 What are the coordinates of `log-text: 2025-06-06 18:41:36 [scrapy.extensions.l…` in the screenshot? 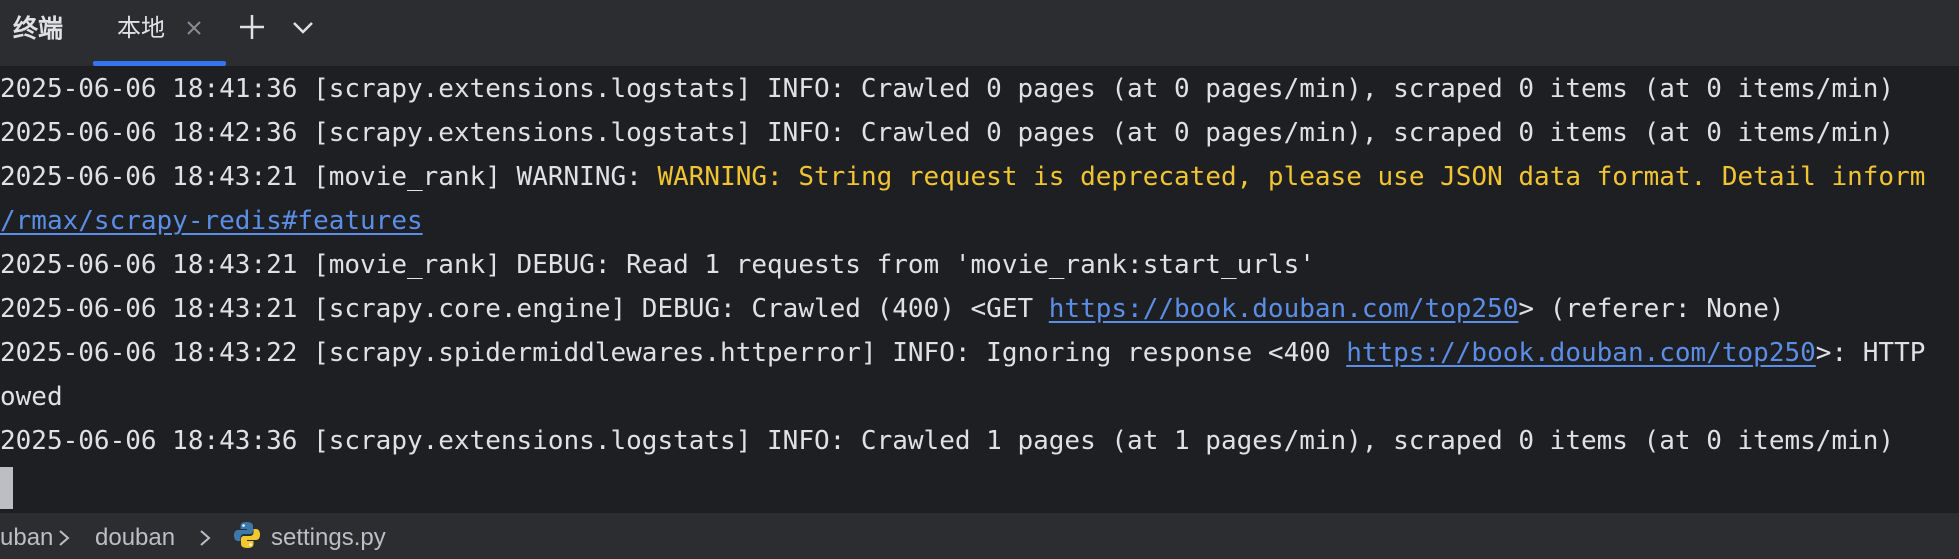 It's located at (947, 89).